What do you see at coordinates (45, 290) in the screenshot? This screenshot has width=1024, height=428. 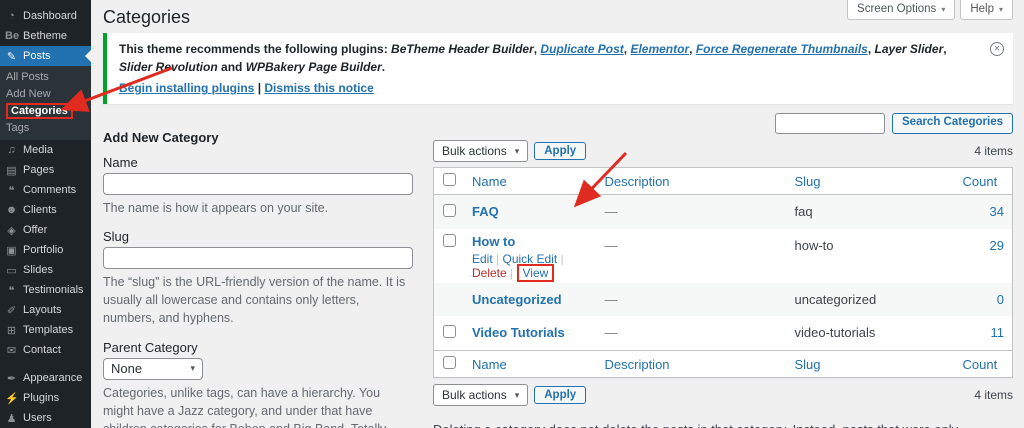 I see `sidebar-item-testimonials: ❝ Testimonials` at bounding box center [45, 290].